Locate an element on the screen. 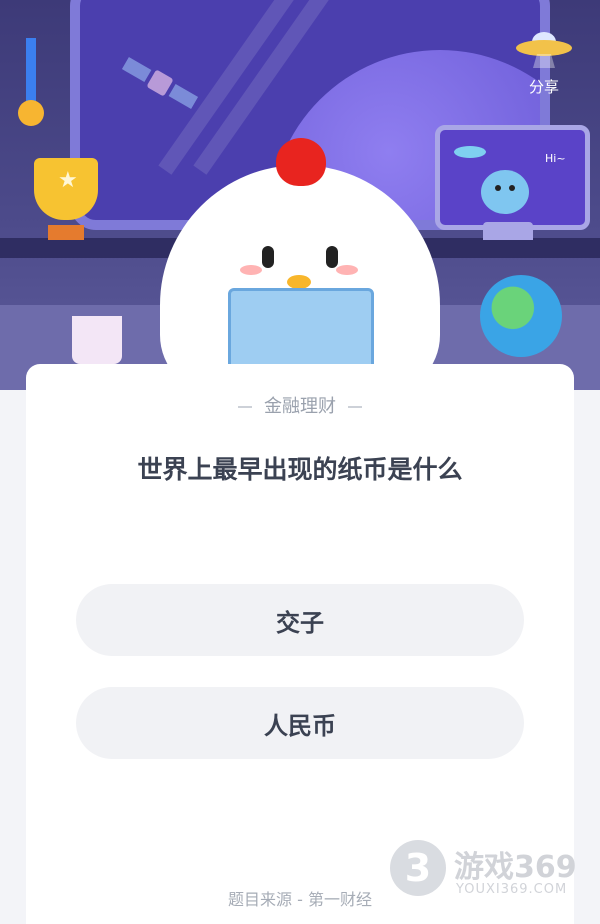  chick-comb is located at coordinates (301, 162).